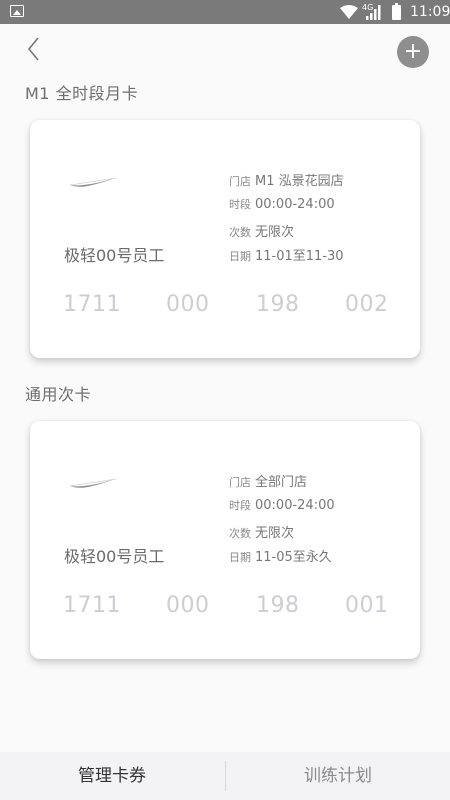 This screenshot has height=800, width=450. I want to click on section-title: M1 全时段月卡, so click(82, 93).